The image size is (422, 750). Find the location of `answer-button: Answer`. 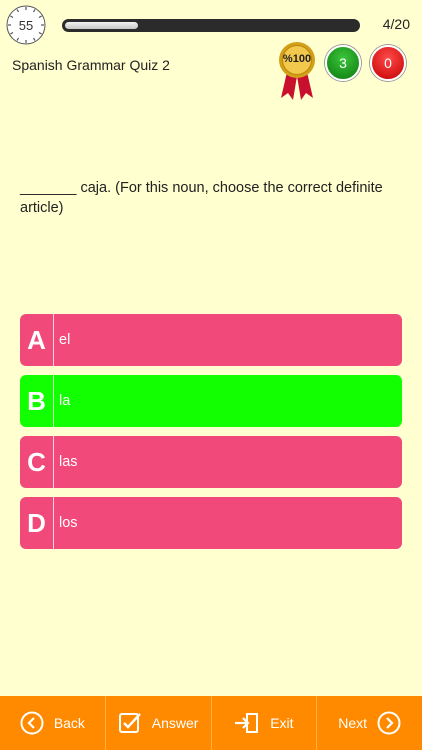

answer-button: Answer is located at coordinates (159, 723).